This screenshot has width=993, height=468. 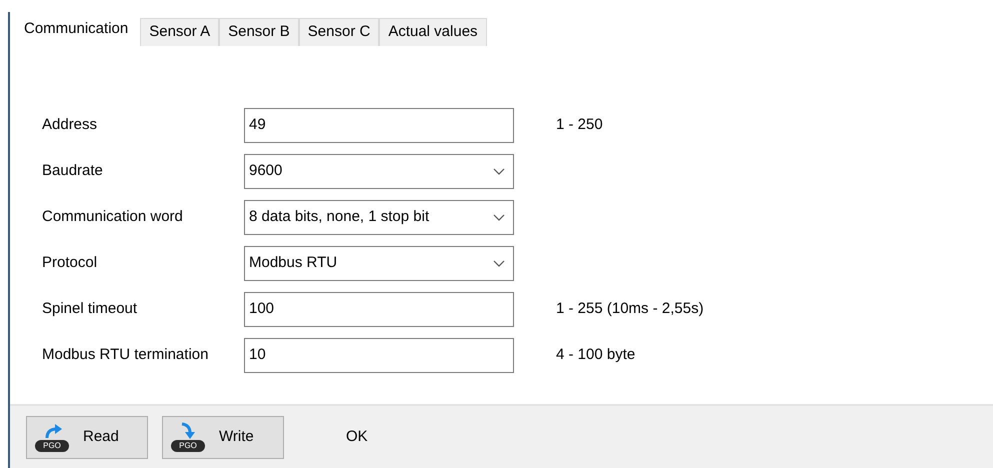 What do you see at coordinates (223, 437) in the screenshot?
I see `toolbar-button: PGO Write` at bounding box center [223, 437].